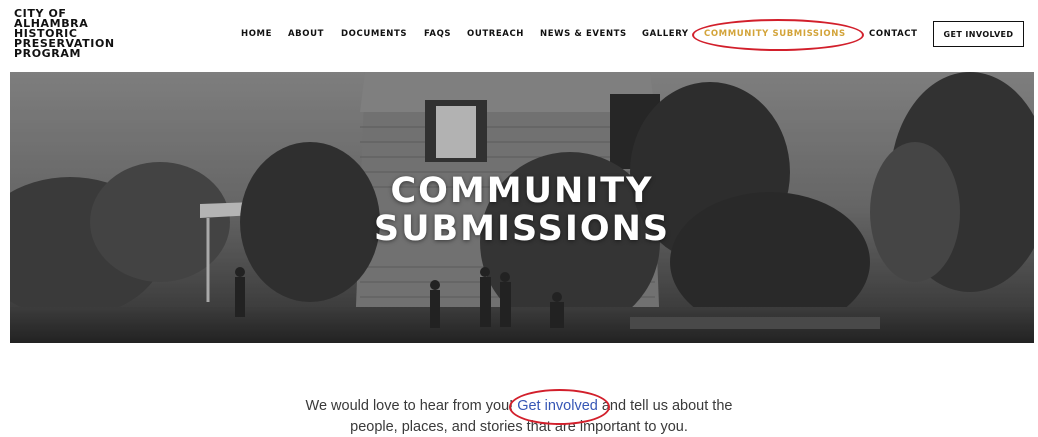 Image resolution: width=1038 pixels, height=437 pixels. I want to click on nav-item-gallery: GALLERY, so click(665, 34).